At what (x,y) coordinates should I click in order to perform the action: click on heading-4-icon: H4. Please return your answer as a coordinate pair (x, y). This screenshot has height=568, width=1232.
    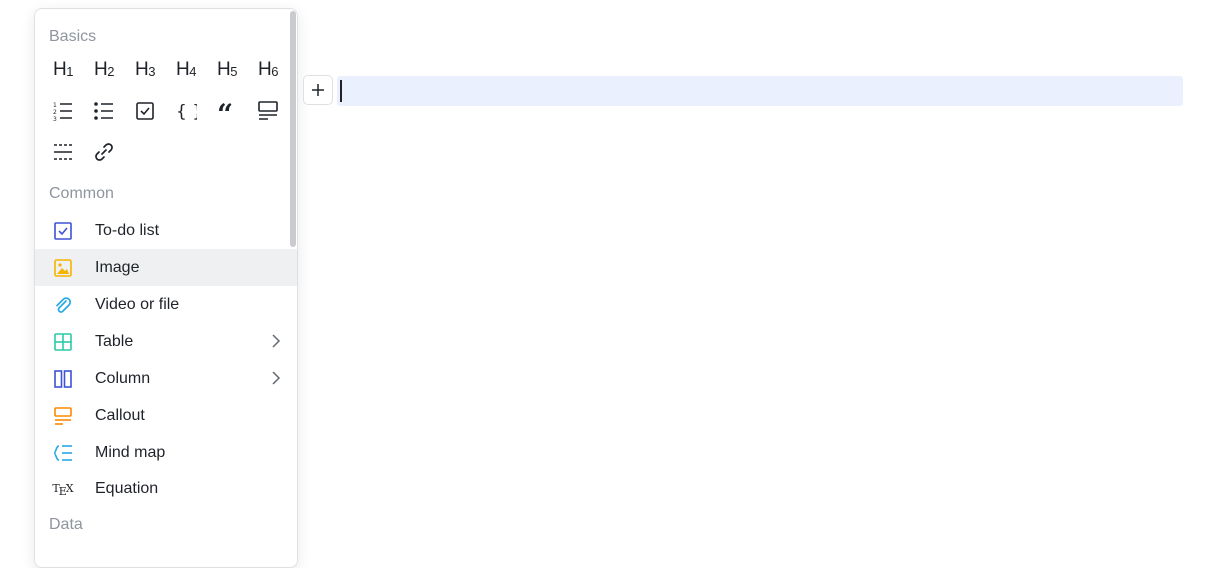
    Looking at the image, I should click on (186, 69).